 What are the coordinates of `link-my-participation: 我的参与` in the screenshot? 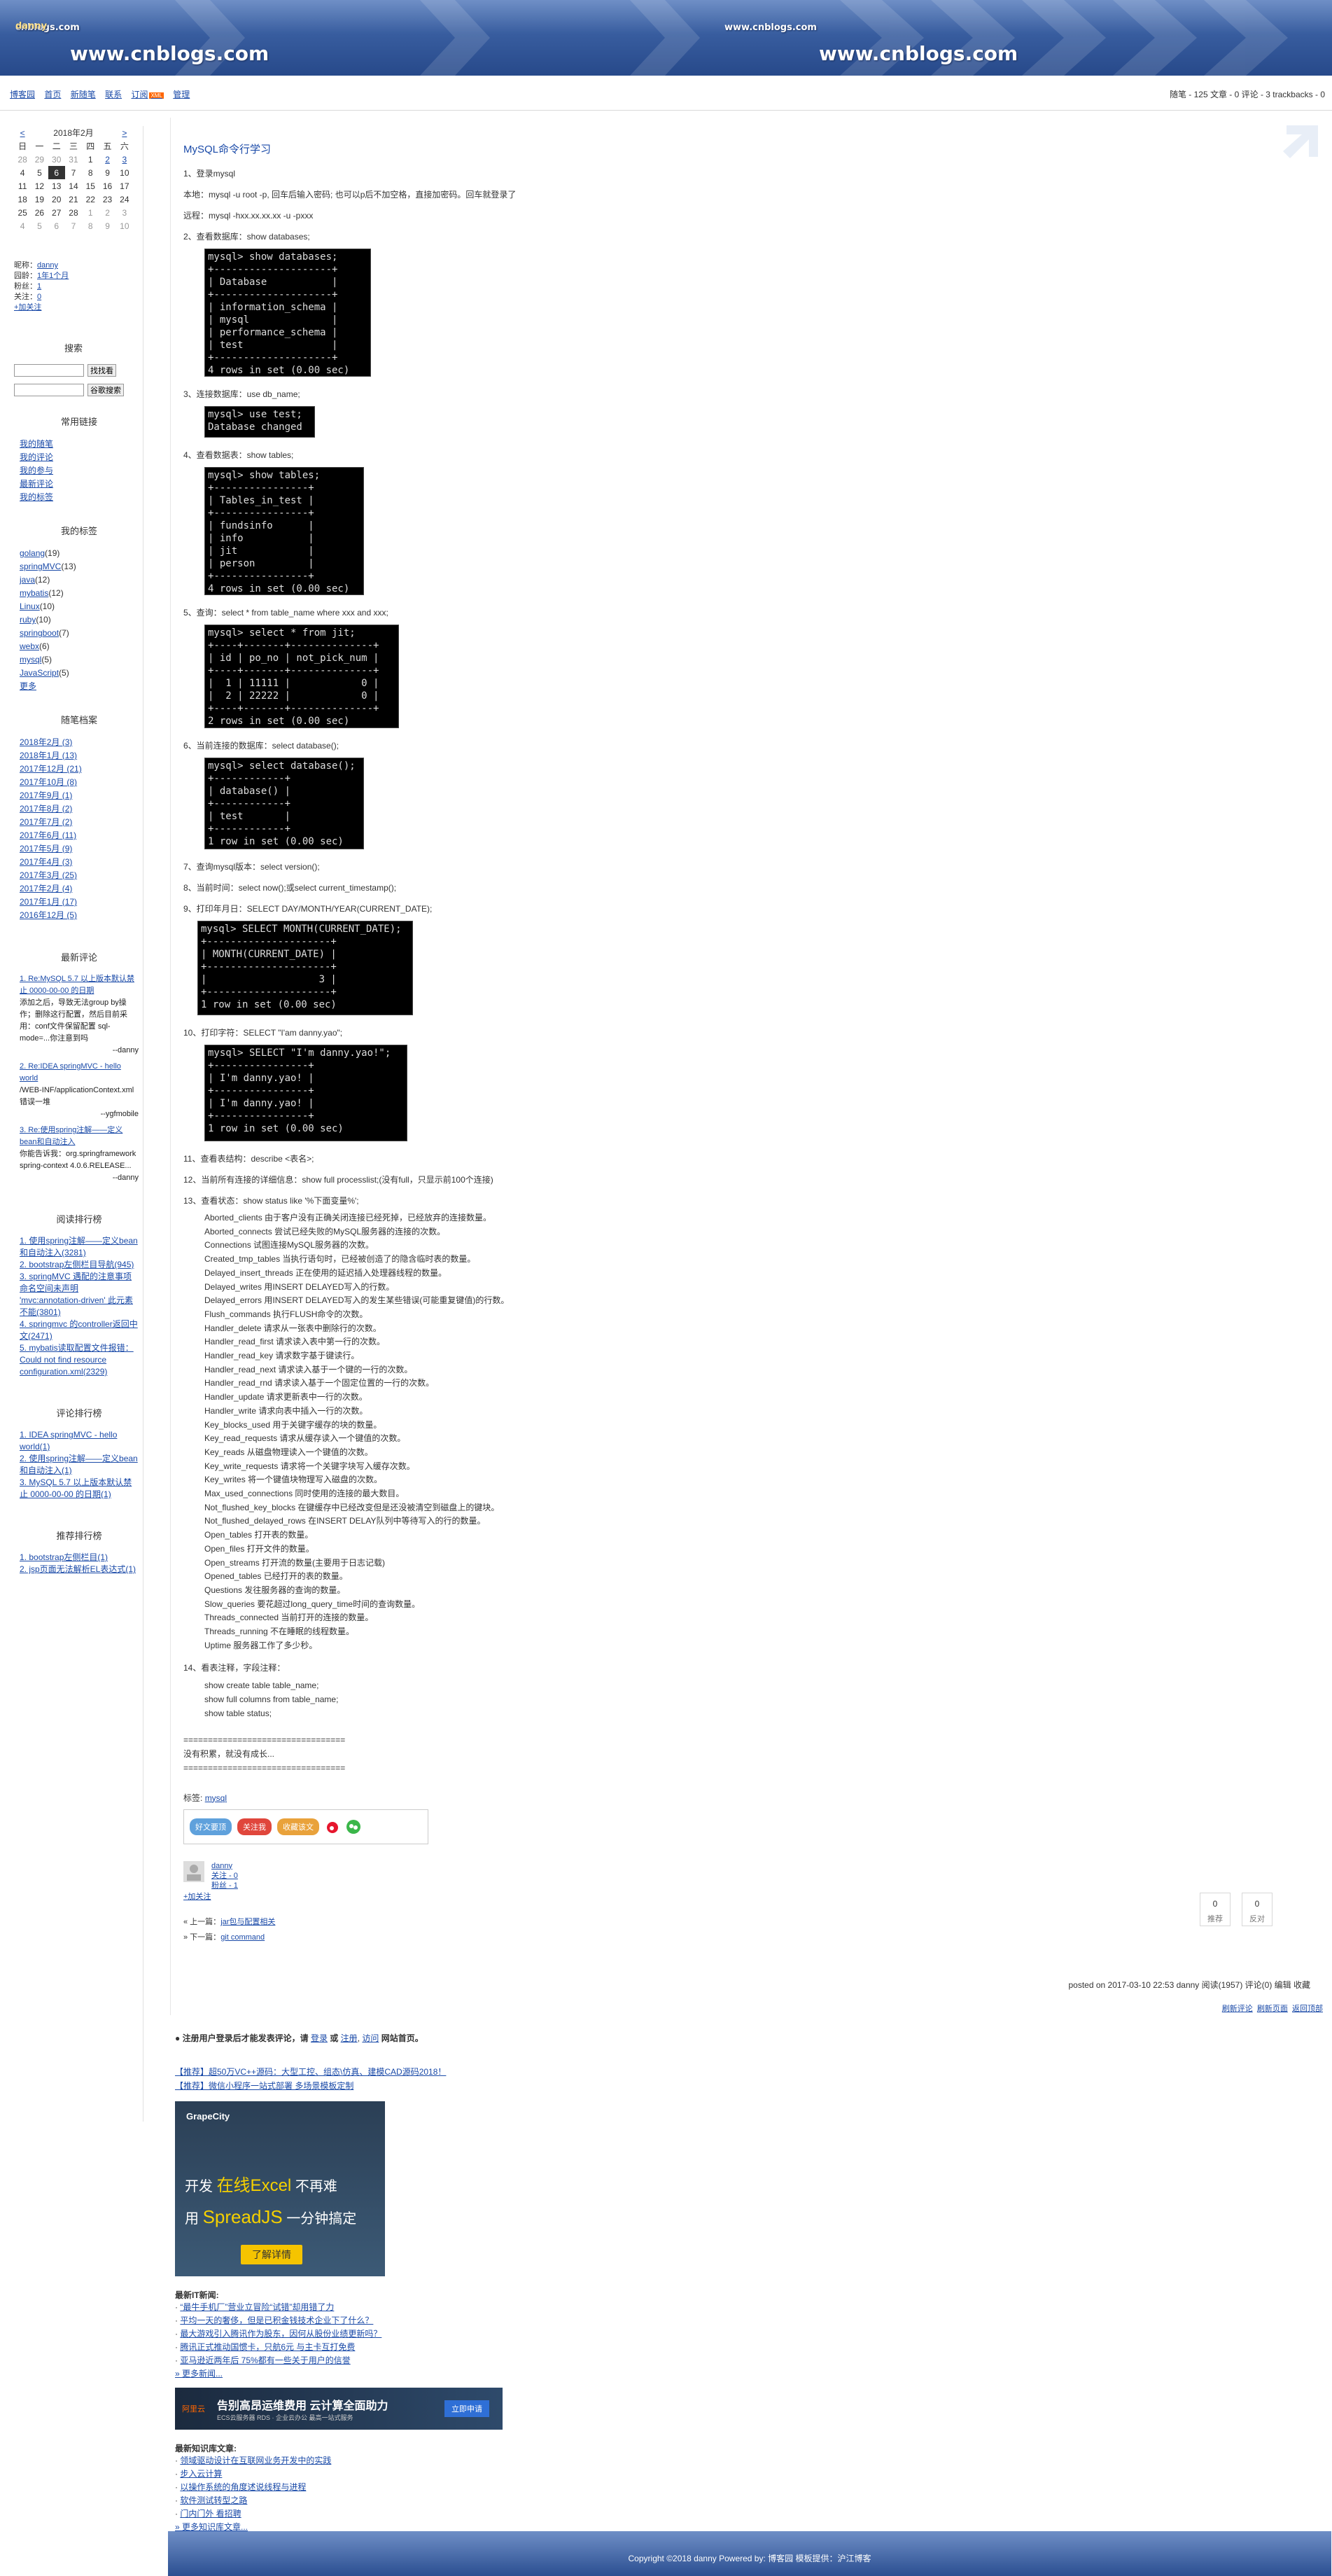 It's located at (36, 470).